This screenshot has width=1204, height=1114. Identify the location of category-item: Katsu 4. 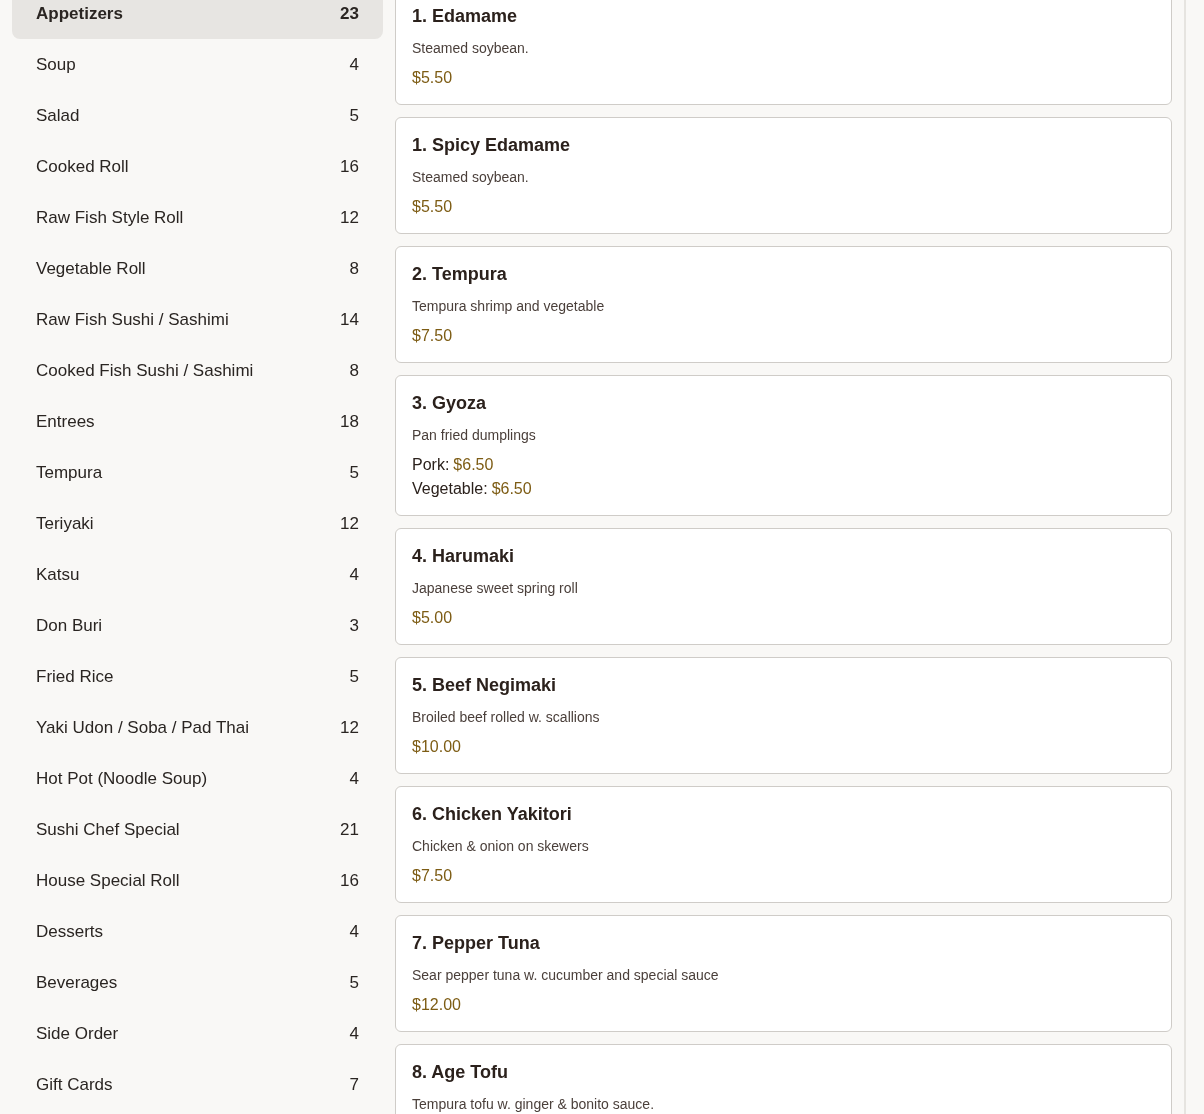
(197, 574).